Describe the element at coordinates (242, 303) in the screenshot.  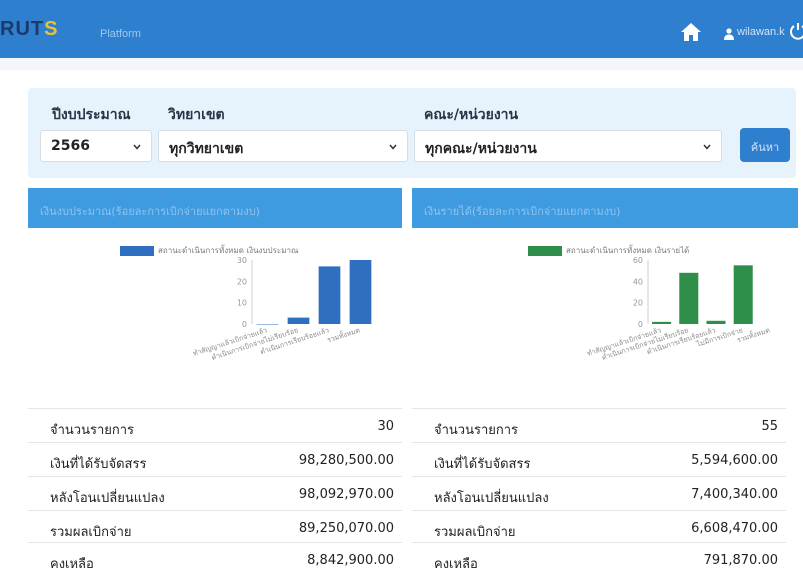
I see `y-tick-label: 10` at that location.